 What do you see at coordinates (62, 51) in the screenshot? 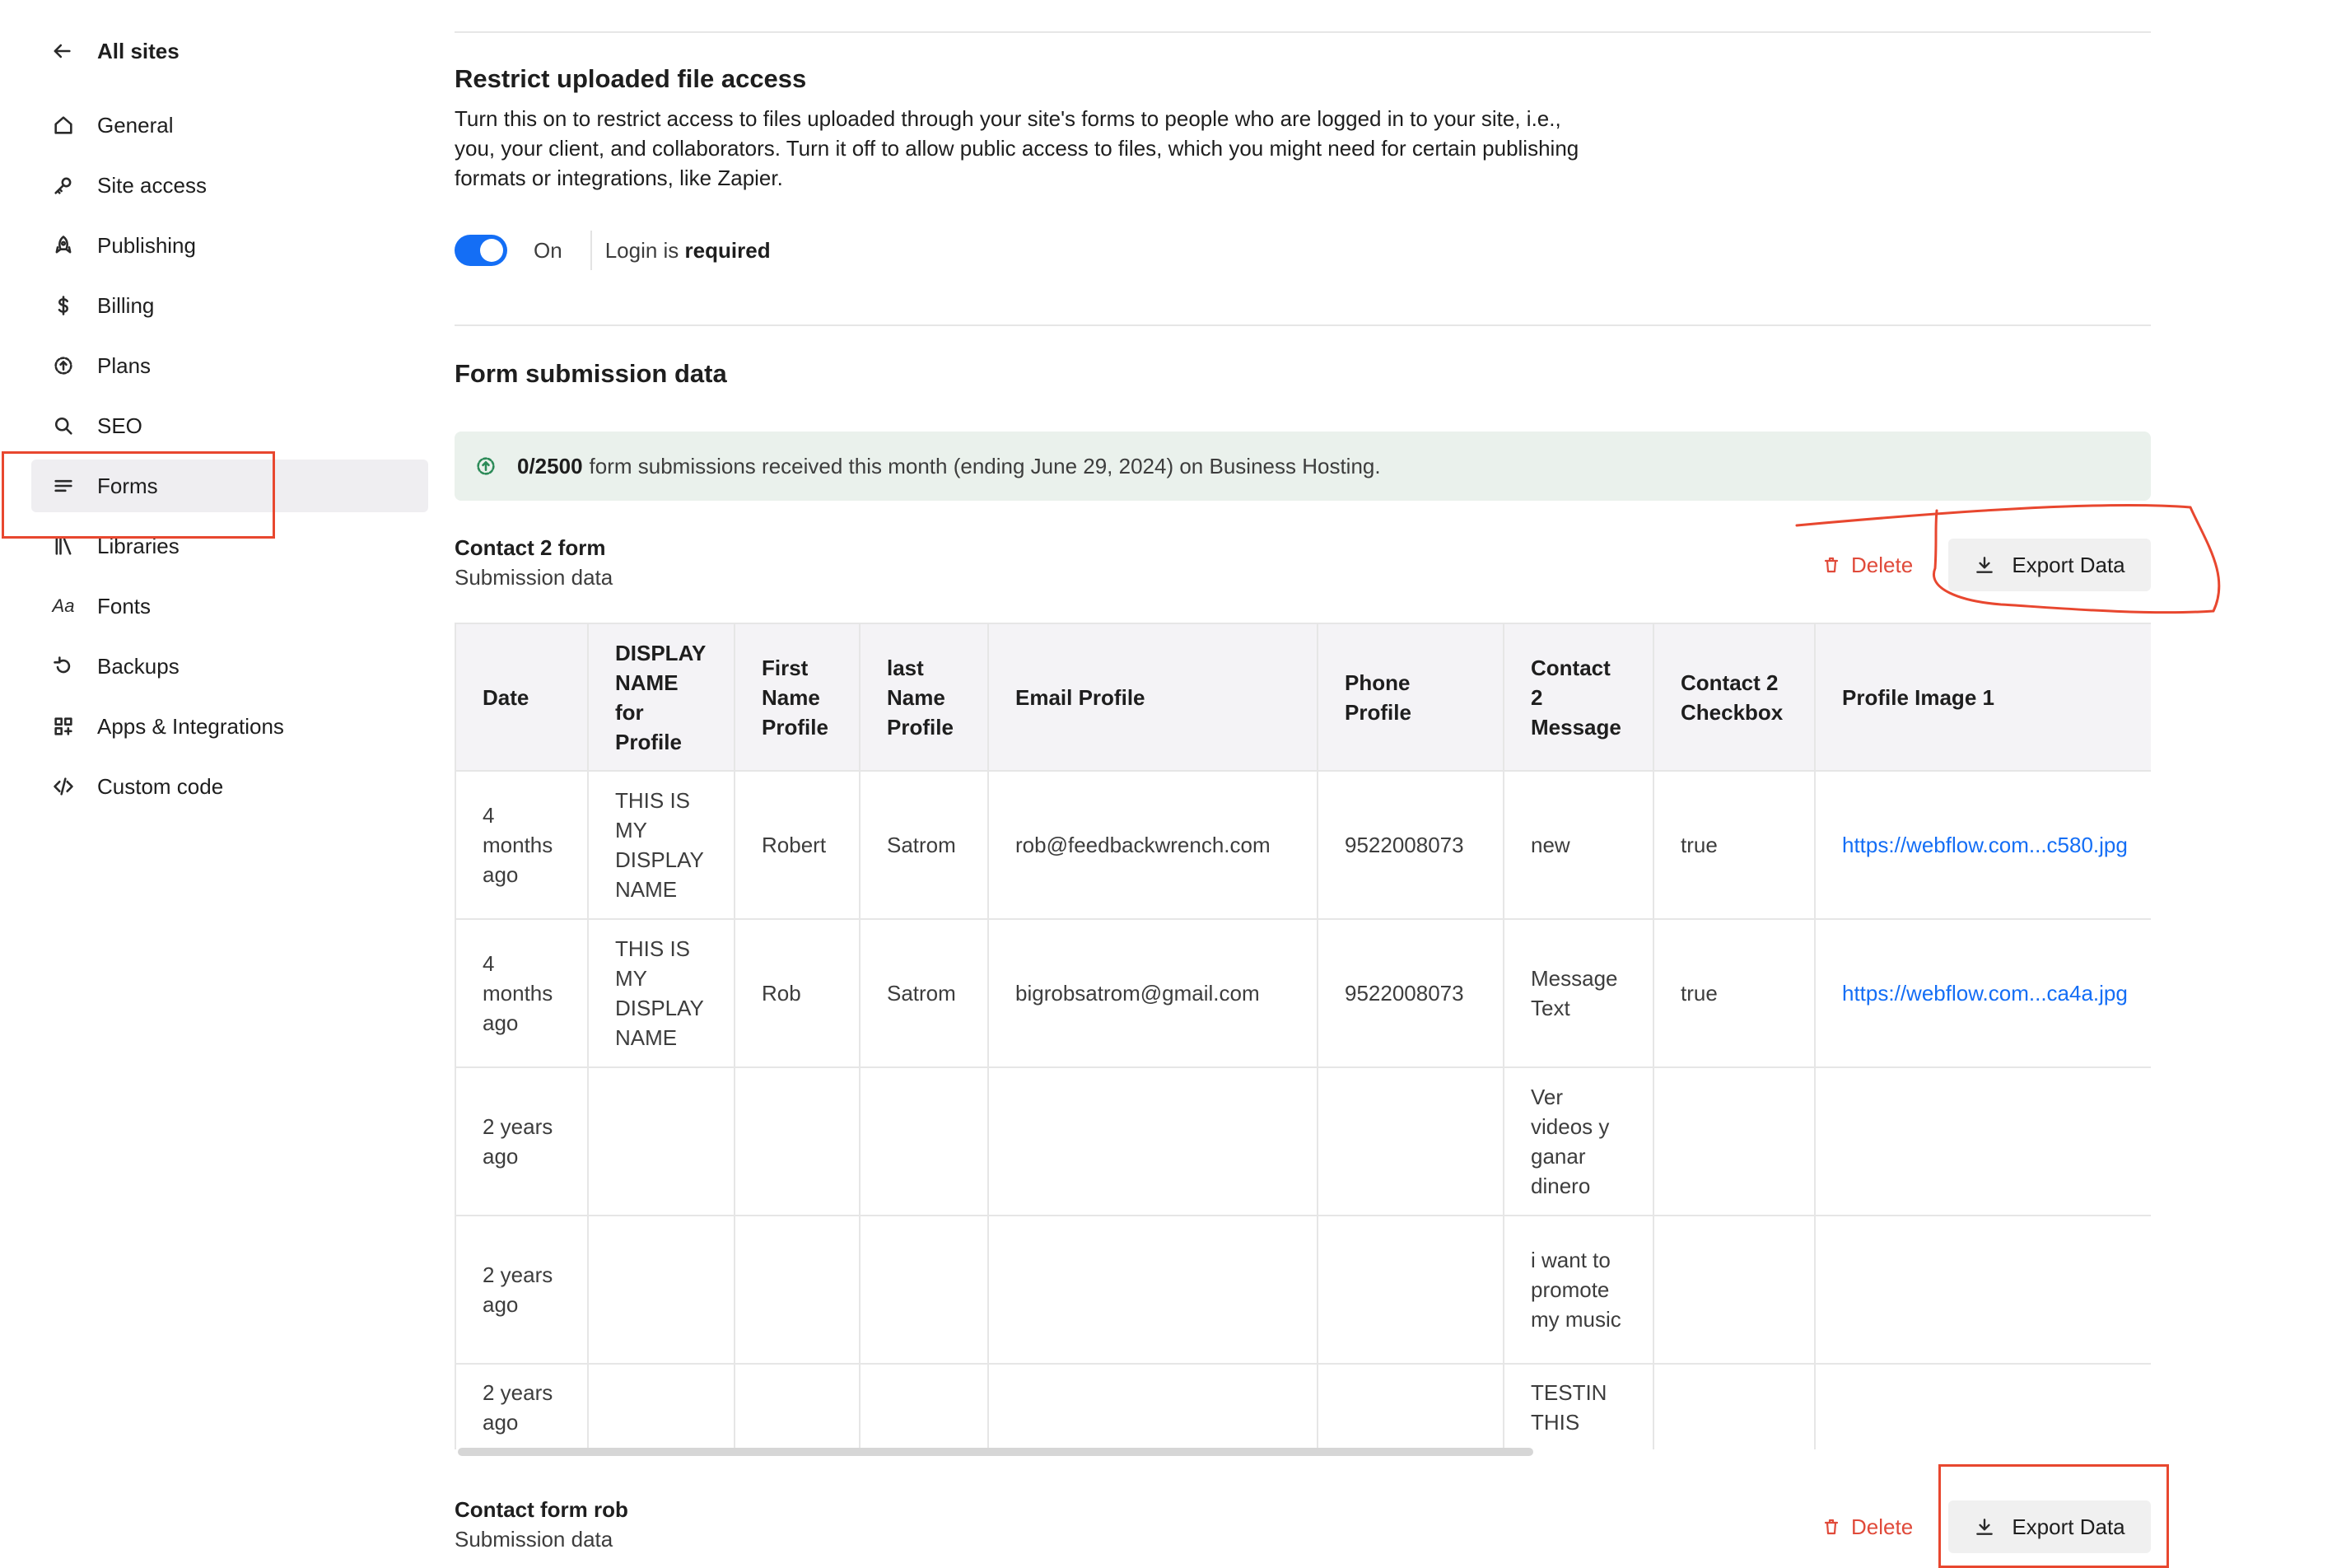
I see `arrow-left-icon` at bounding box center [62, 51].